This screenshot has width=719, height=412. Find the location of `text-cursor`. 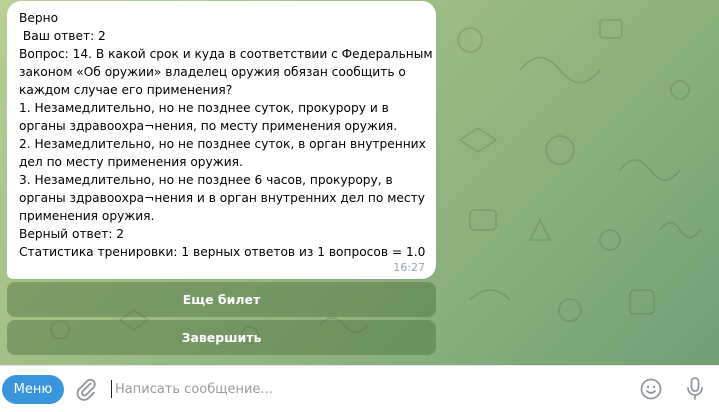

text-cursor is located at coordinates (111, 389).